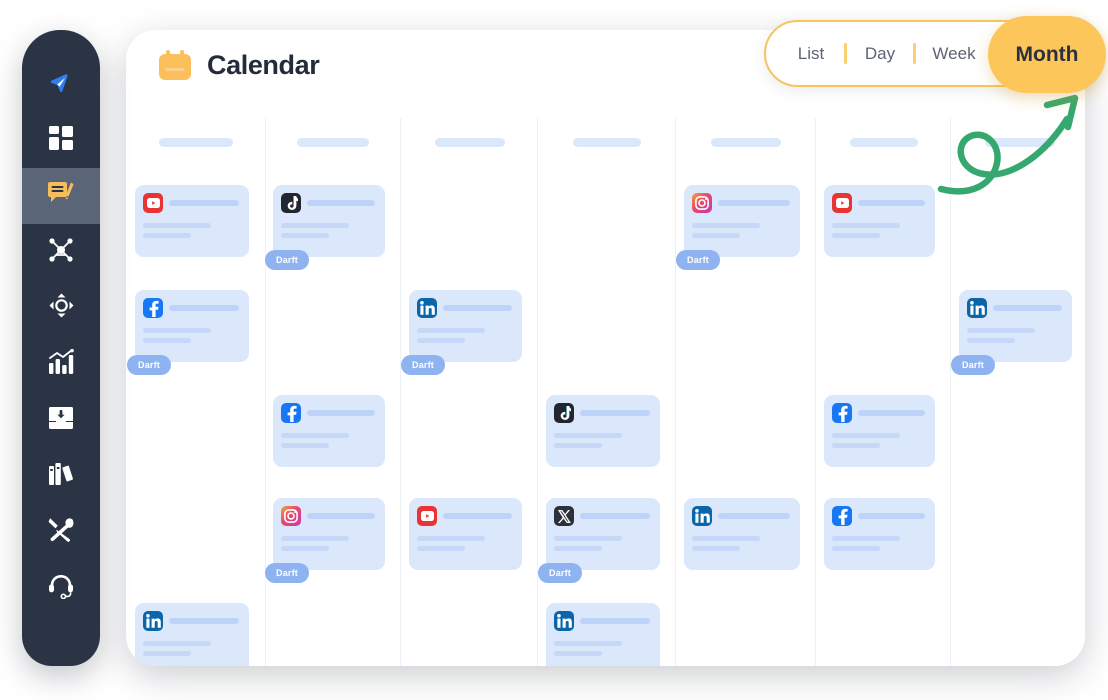  I want to click on tab-week: Week, so click(954, 53).